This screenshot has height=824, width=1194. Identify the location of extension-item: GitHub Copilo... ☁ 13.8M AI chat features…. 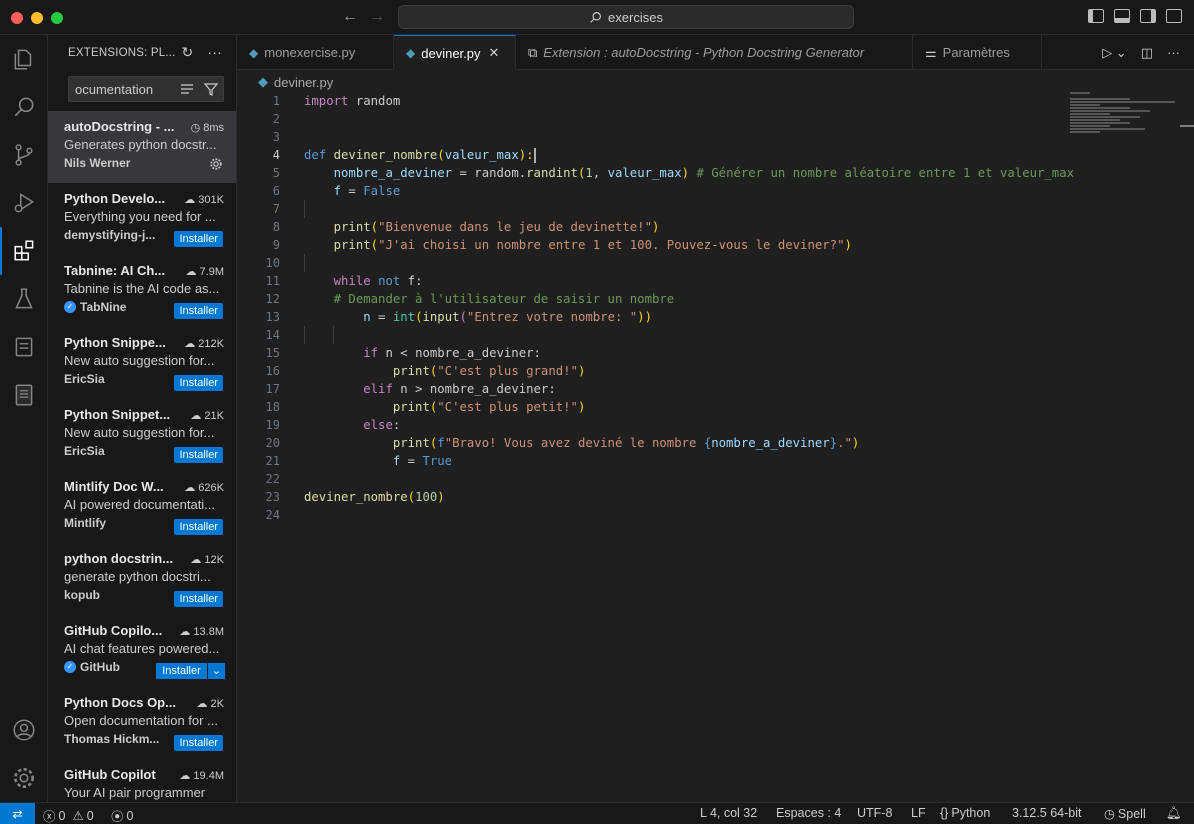
(142, 651).